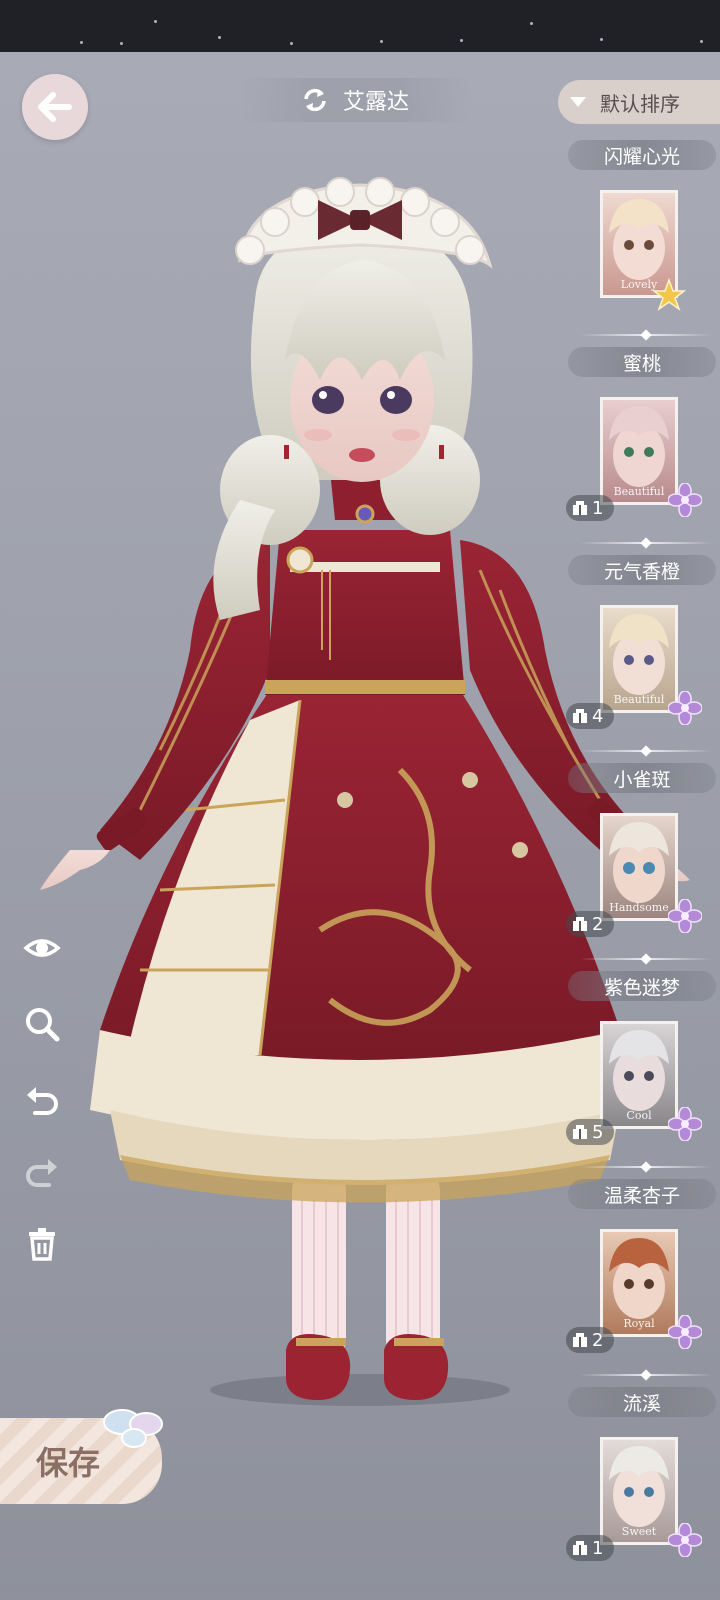 Image resolution: width=720 pixels, height=1600 pixels. Describe the element at coordinates (360, 26) in the screenshot. I see `status-bar` at that location.